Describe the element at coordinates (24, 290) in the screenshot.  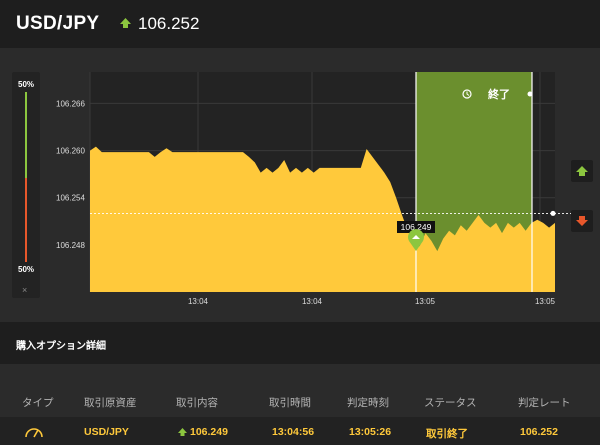
I see `meter-close-button: ×` at that location.